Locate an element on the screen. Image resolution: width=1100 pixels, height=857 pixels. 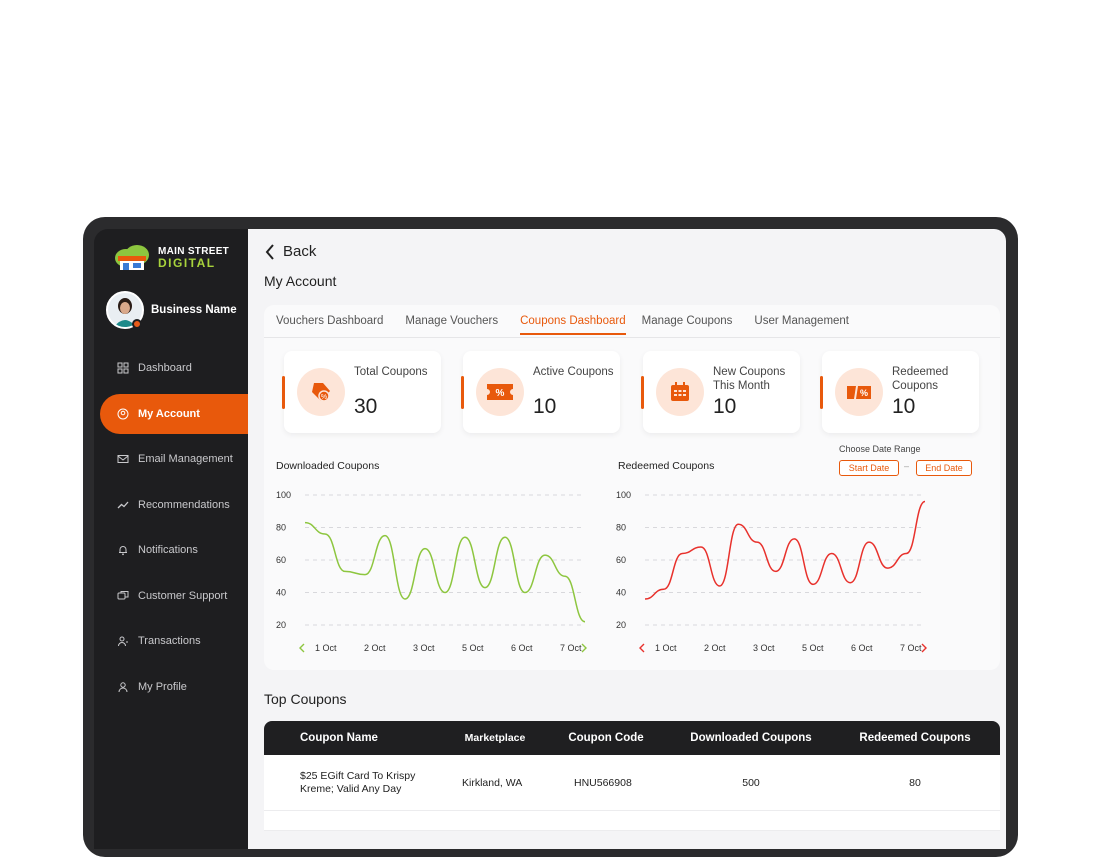
sidebar-item-label: My Account is located at coordinates (169, 413).